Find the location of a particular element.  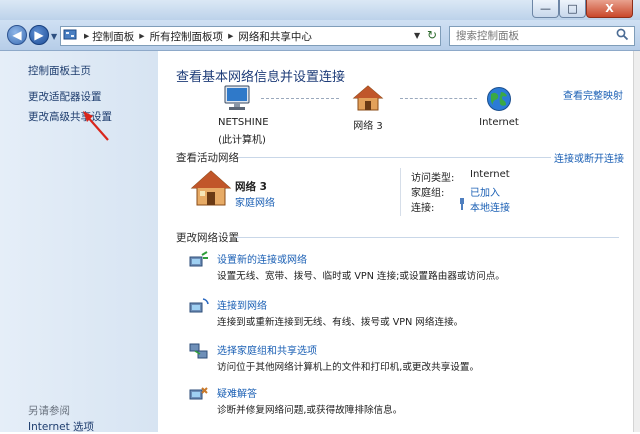

network-adapter-icon is located at coordinates (462, 205).